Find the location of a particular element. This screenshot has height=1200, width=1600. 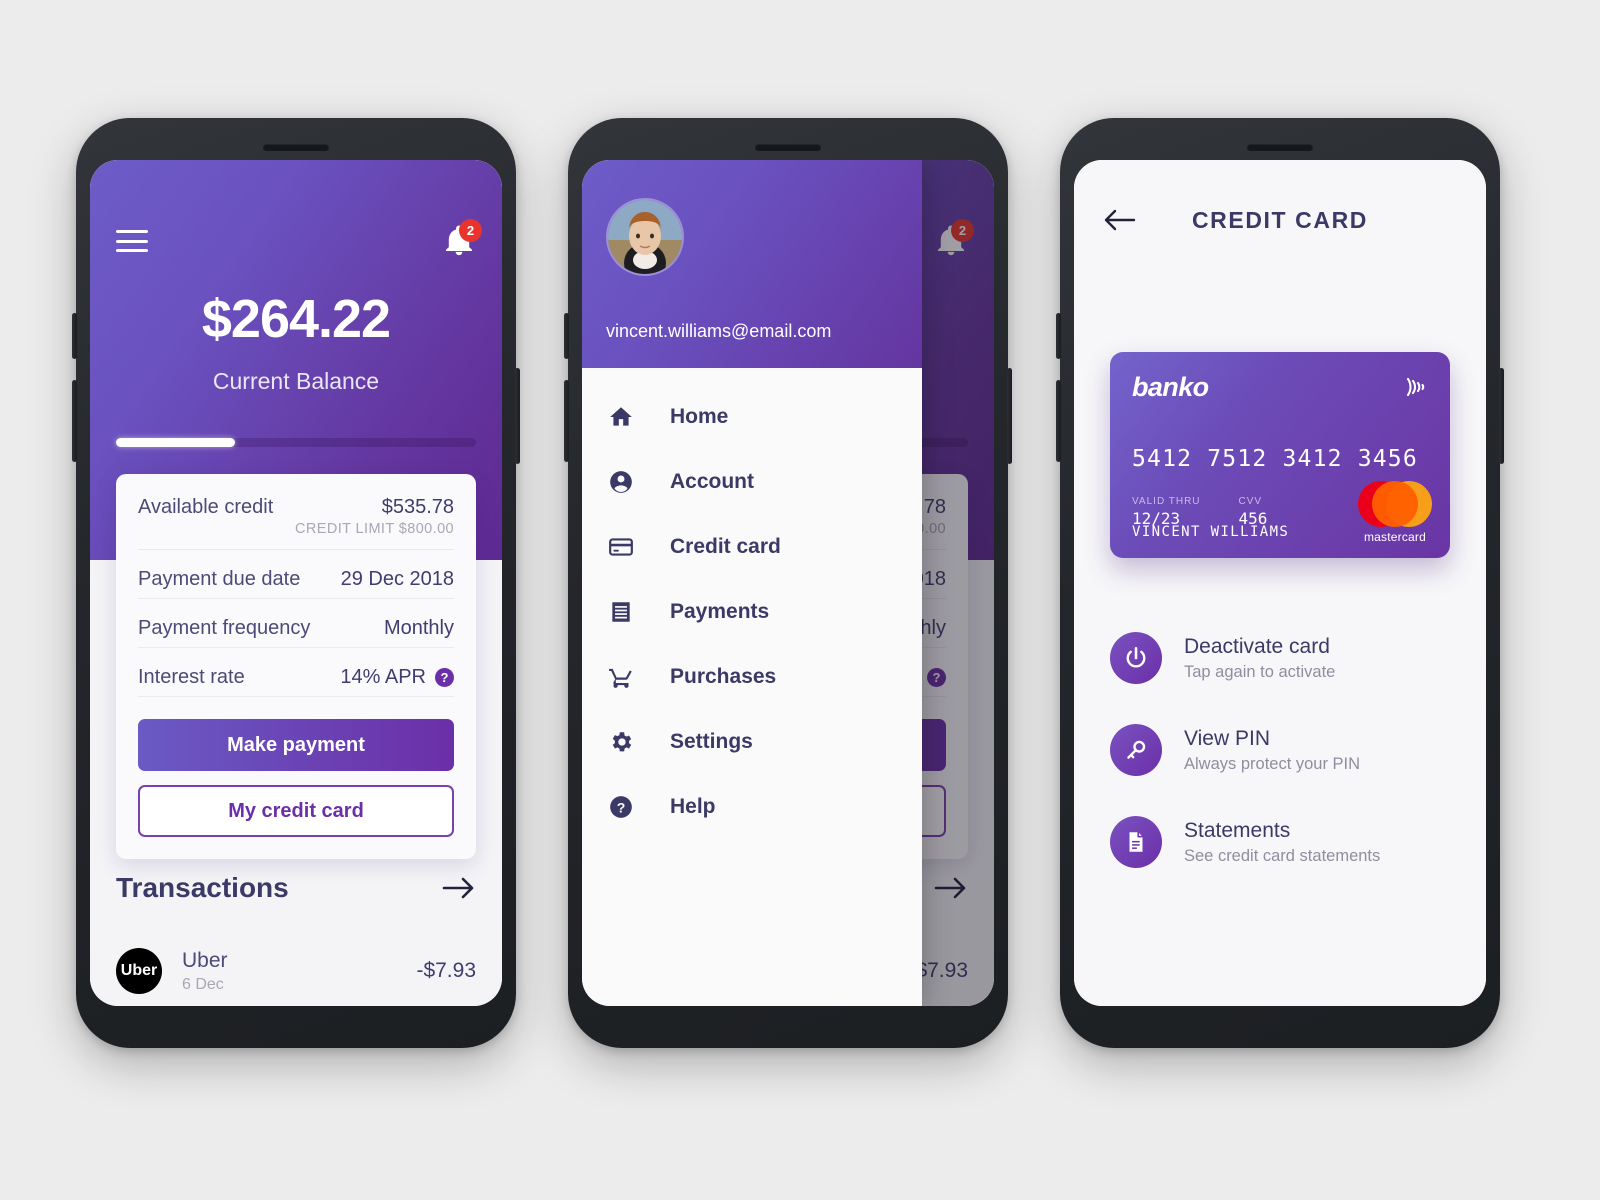

menu-item-settings: Settings is located at coordinates (752, 741).